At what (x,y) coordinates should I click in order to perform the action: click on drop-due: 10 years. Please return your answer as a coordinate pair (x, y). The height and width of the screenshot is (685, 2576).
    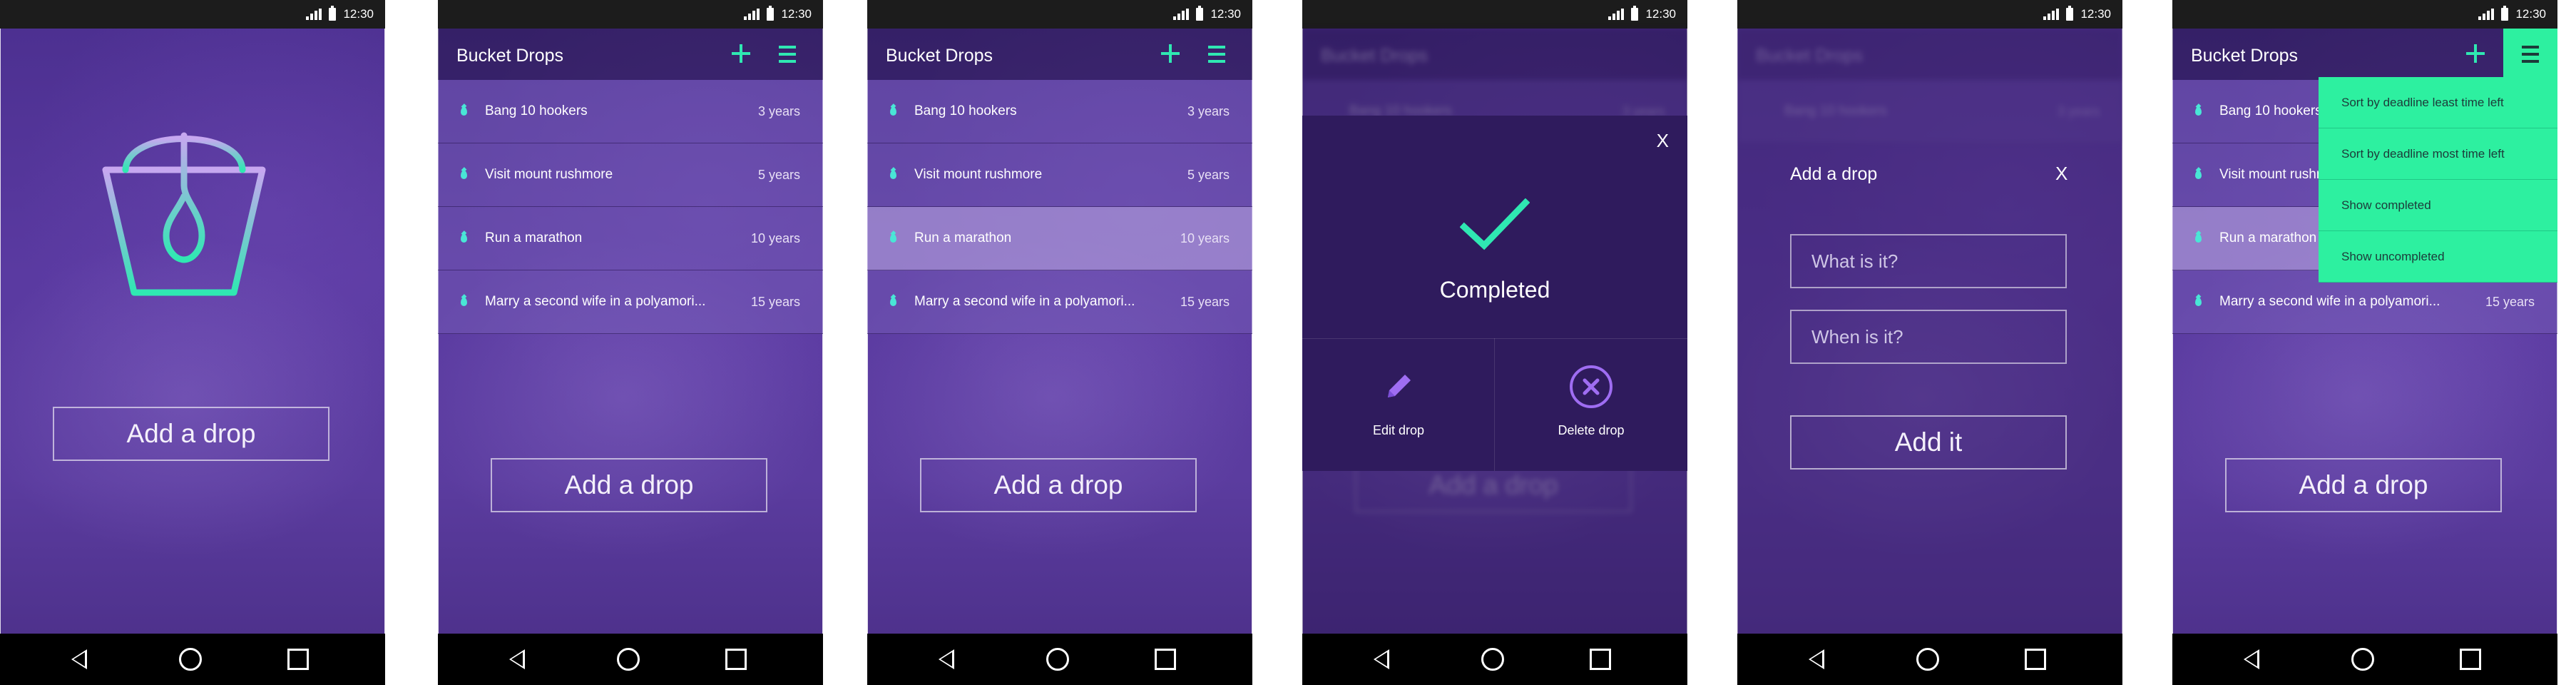
    Looking at the image, I should click on (1205, 238).